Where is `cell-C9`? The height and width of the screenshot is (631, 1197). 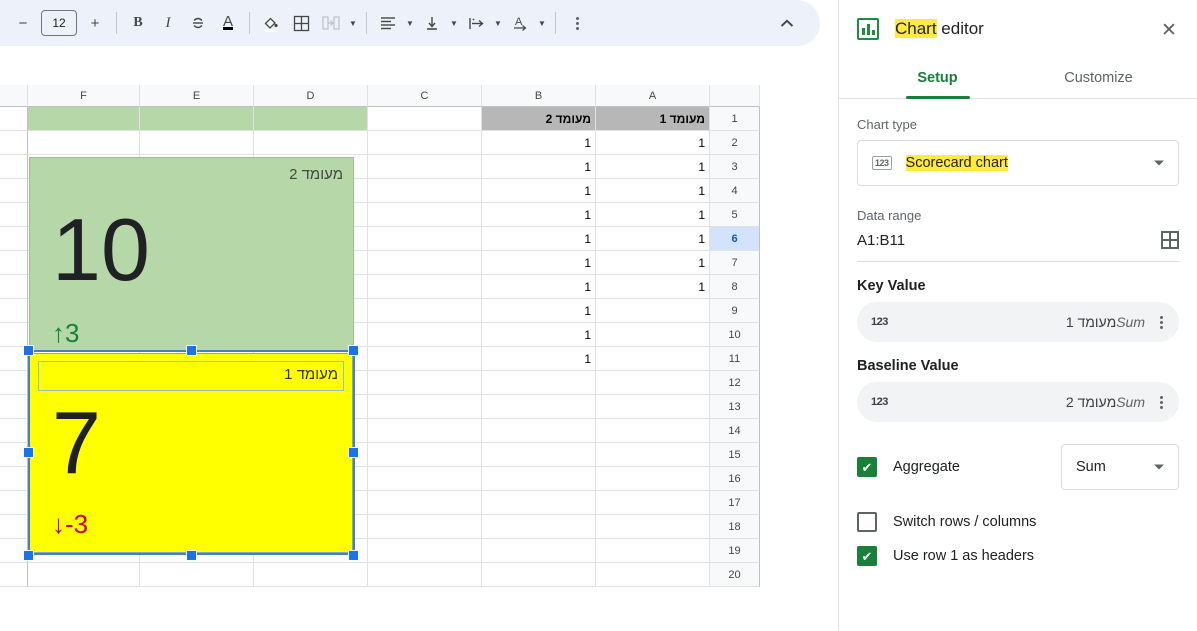 cell-C9 is located at coordinates (425, 311).